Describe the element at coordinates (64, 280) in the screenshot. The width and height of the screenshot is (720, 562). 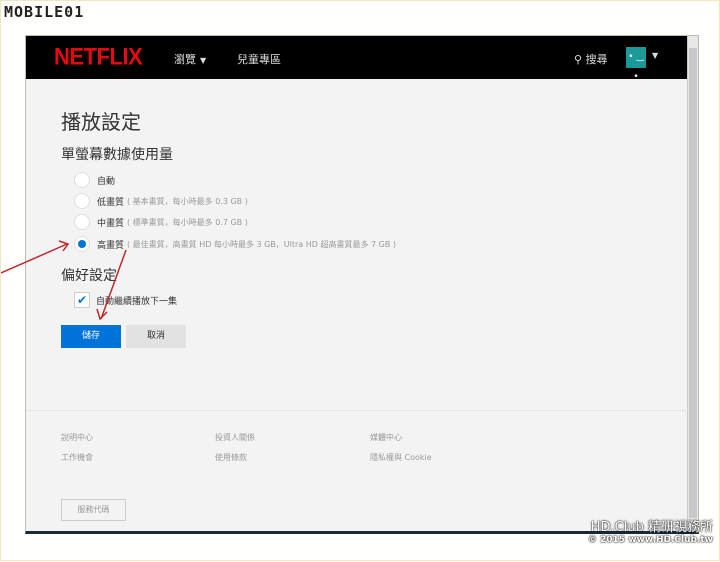
I see `annotation-arrows` at that location.